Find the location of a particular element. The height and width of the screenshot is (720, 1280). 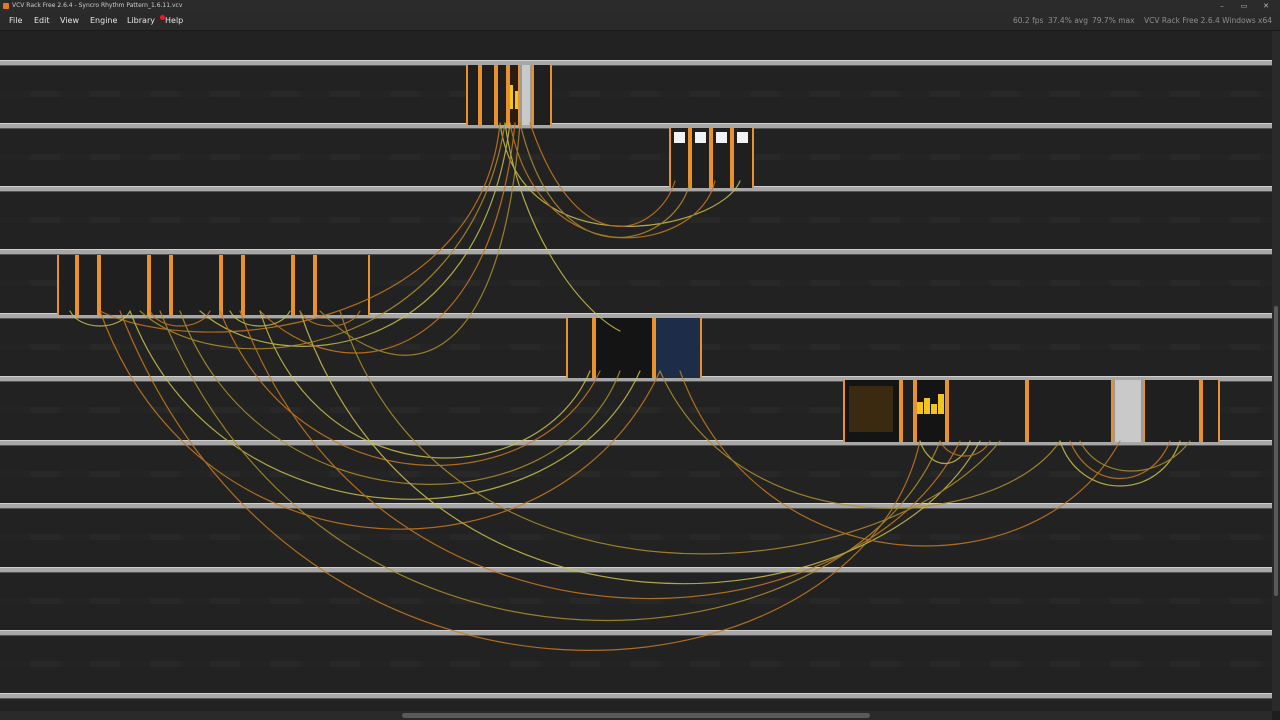

close-button: ✕ is located at coordinates (1266, 6).